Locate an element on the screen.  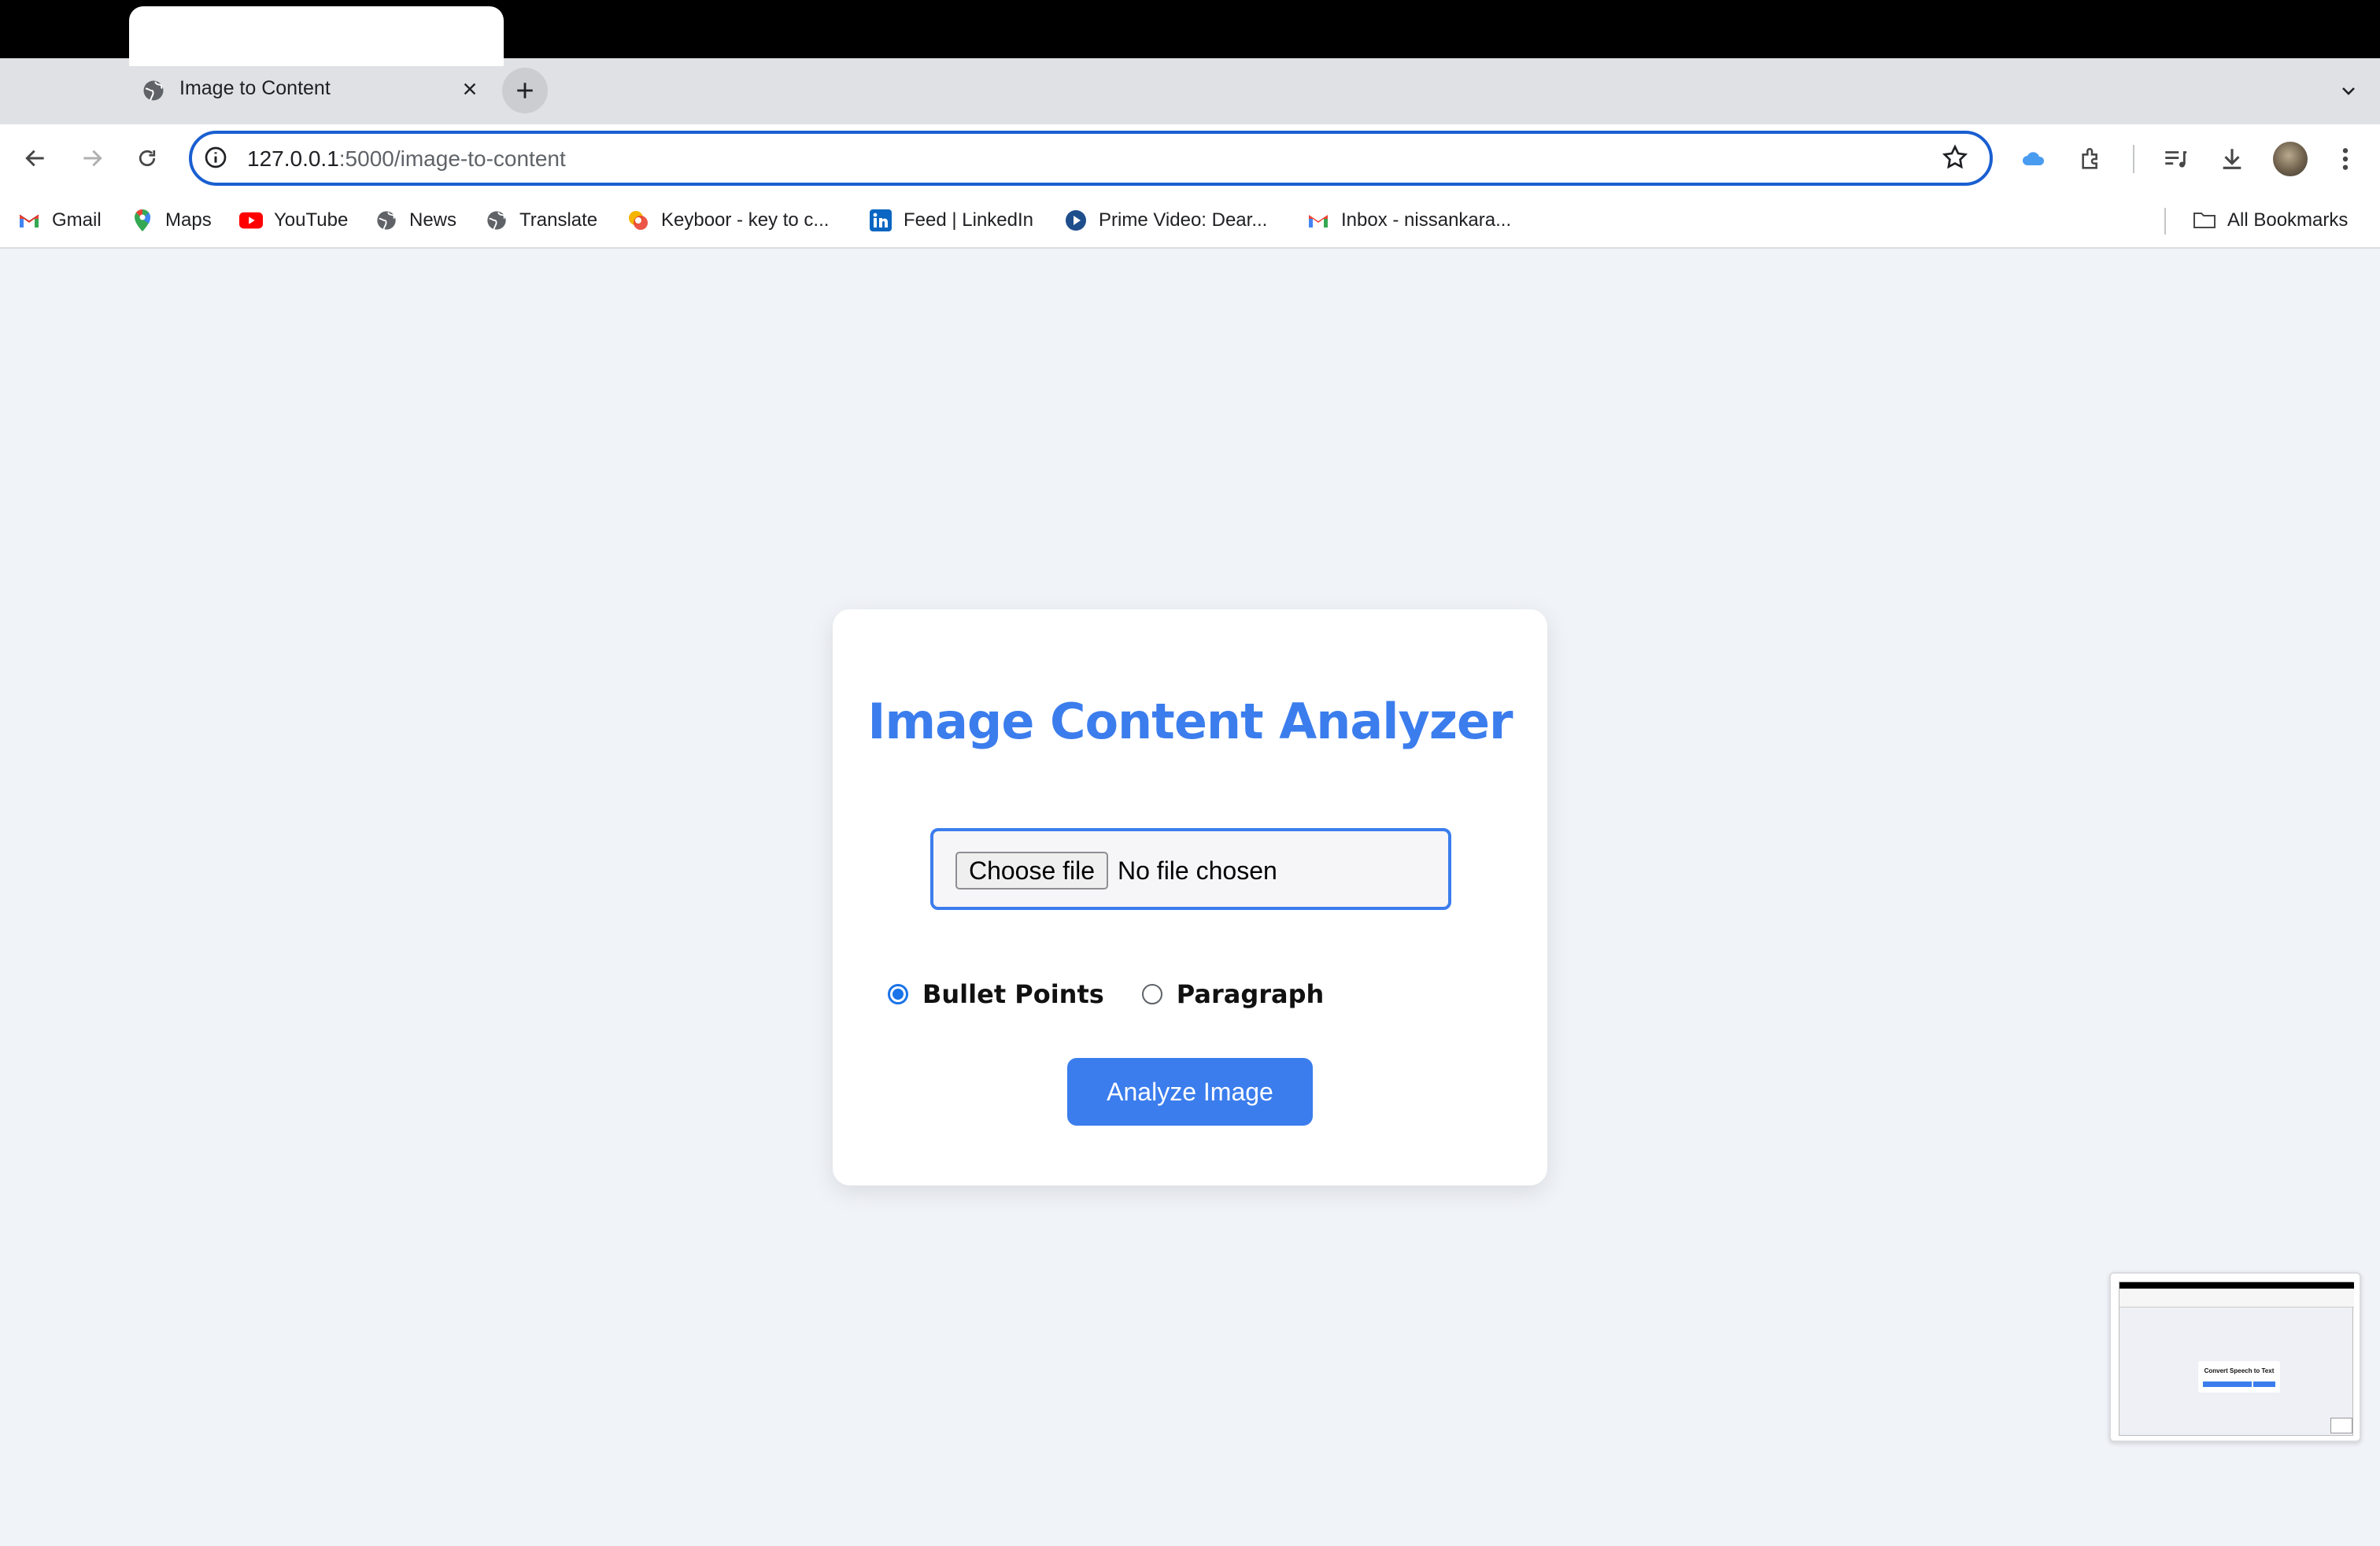
bookmark-label: News is located at coordinates (433, 220).